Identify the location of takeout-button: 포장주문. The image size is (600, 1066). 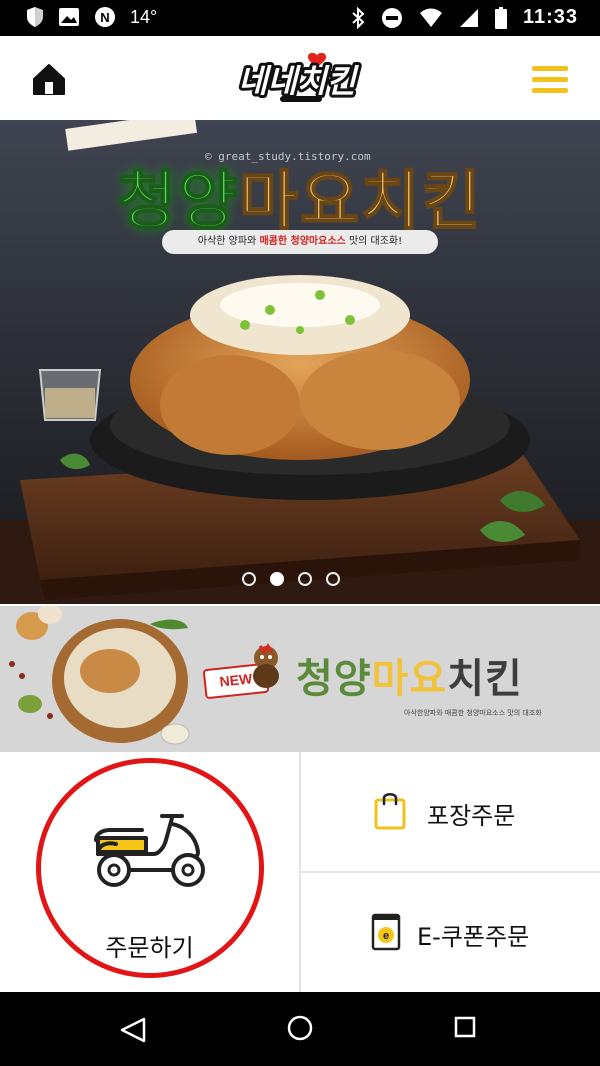
(450, 811).